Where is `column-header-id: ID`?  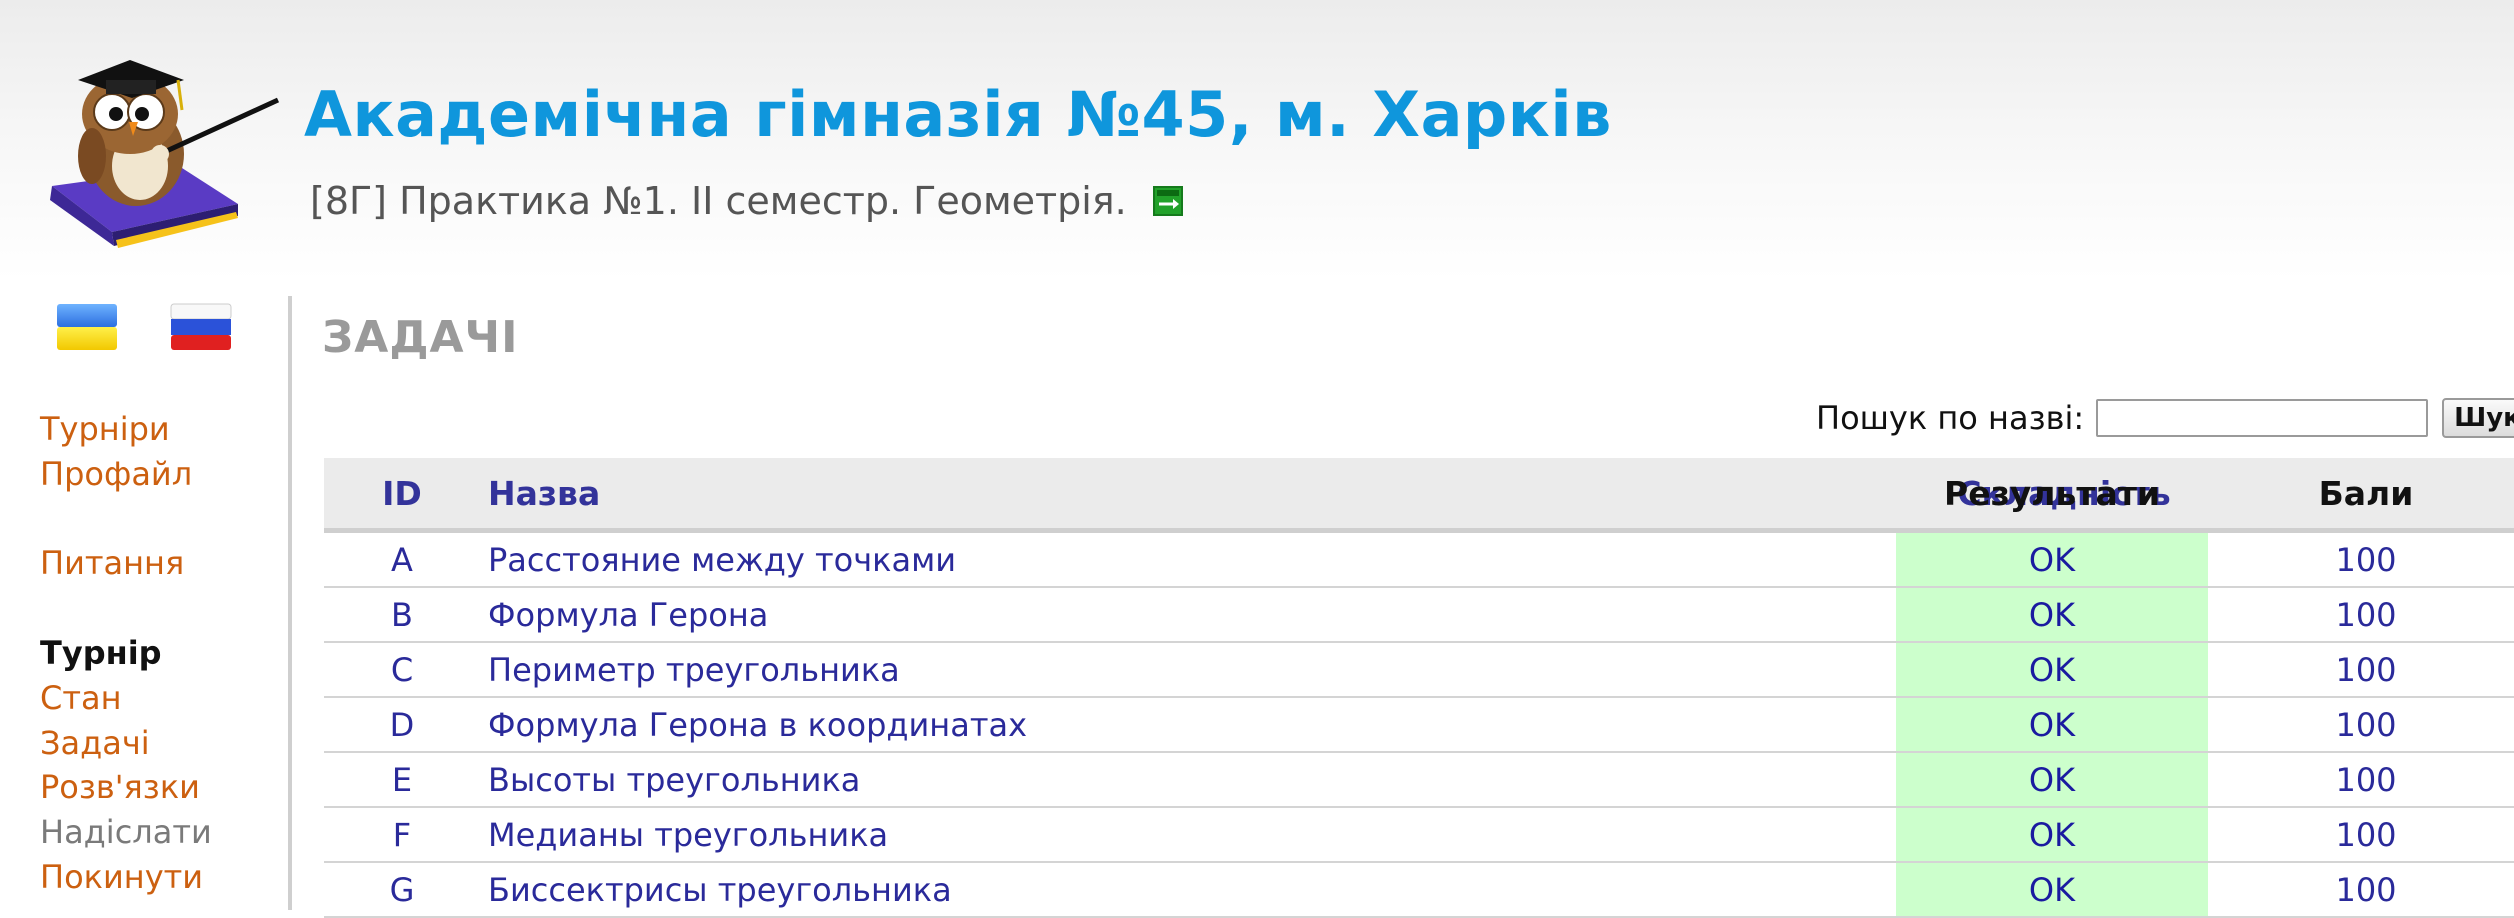 column-header-id: ID is located at coordinates (402, 493).